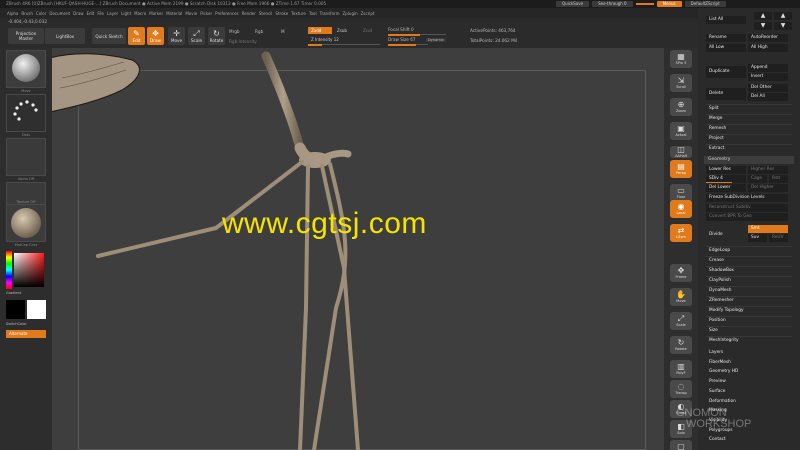 The image size is (800, 450). What do you see at coordinates (749, 363) in the screenshot?
I see `subpalette-fibermesh: FiberMesh` at bounding box center [749, 363].